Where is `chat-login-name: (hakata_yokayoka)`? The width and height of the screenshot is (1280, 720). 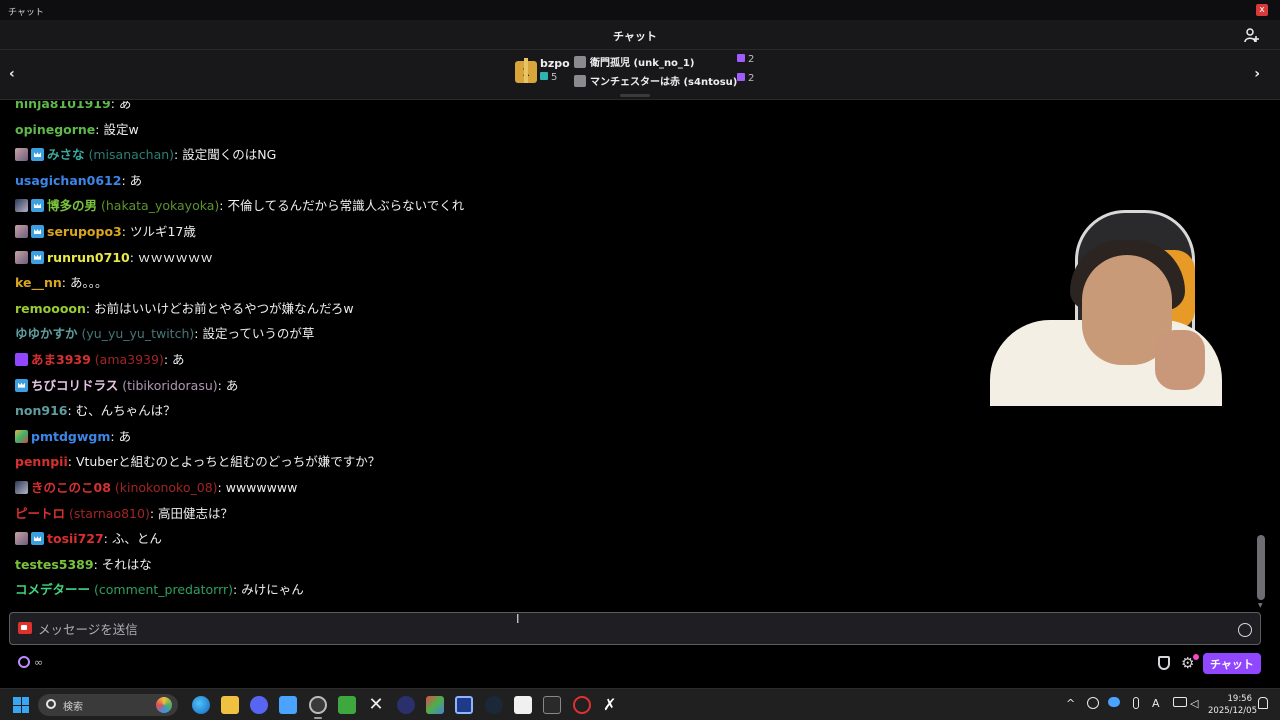
chat-login-name: (hakata_yokayoka) is located at coordinates (160, 205).